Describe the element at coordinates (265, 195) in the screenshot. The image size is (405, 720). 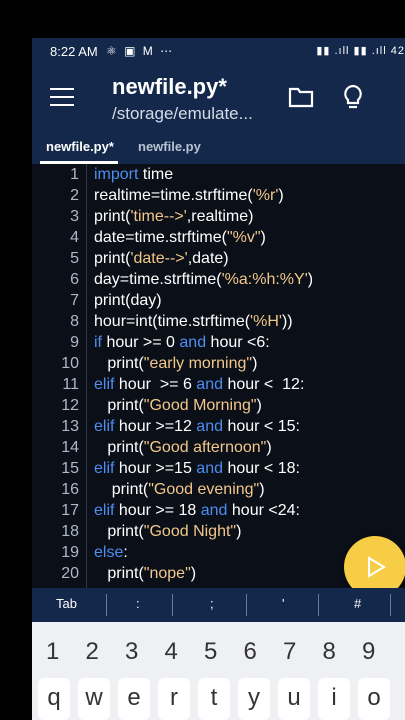
I see `string-token: '%r'` at that location.